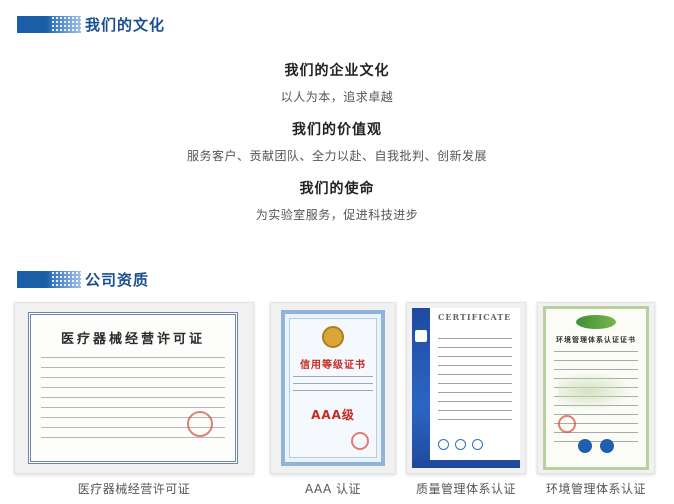  Describe the element at coordinates (134, 489) in the screenshot. I see `certificate-caption: 医疗器械经营许可证` at that location.